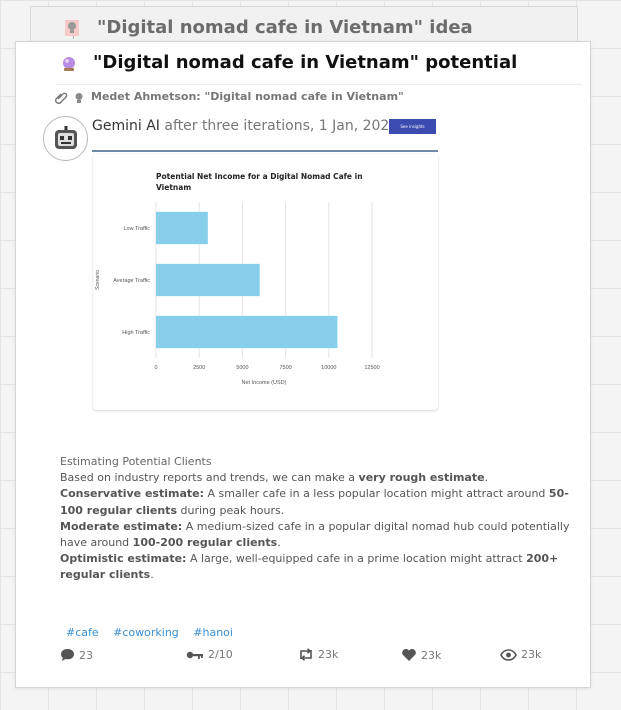 The image size is (621, 710). What do you see at coordinates (319, 84) in the screenshot?
I see `title-divider` at bounding box center [319, 84].